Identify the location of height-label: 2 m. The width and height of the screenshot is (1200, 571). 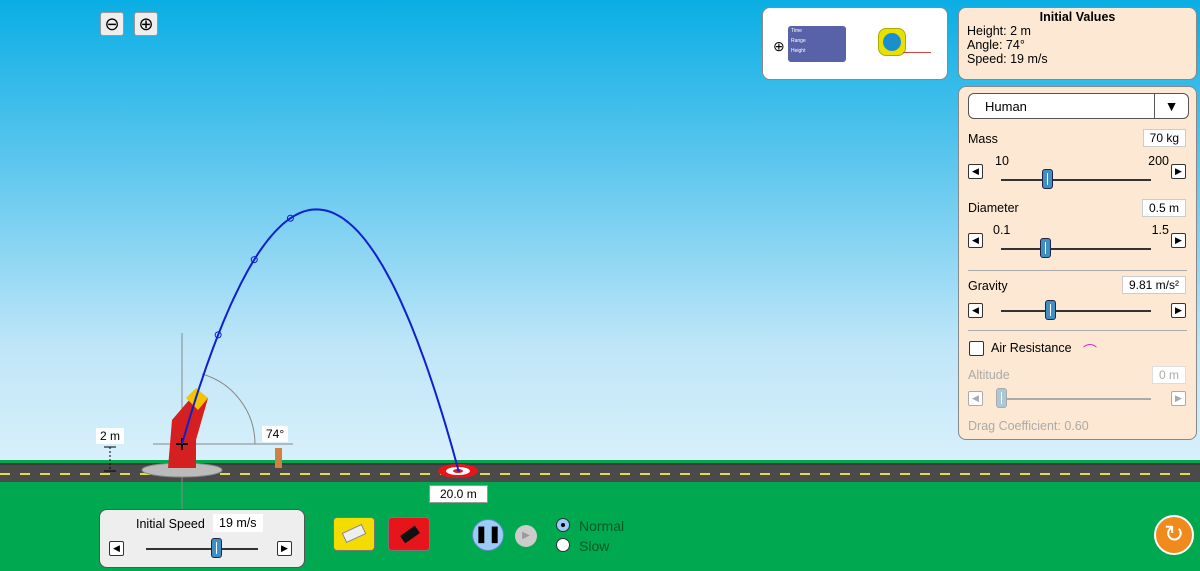
(110, 436).